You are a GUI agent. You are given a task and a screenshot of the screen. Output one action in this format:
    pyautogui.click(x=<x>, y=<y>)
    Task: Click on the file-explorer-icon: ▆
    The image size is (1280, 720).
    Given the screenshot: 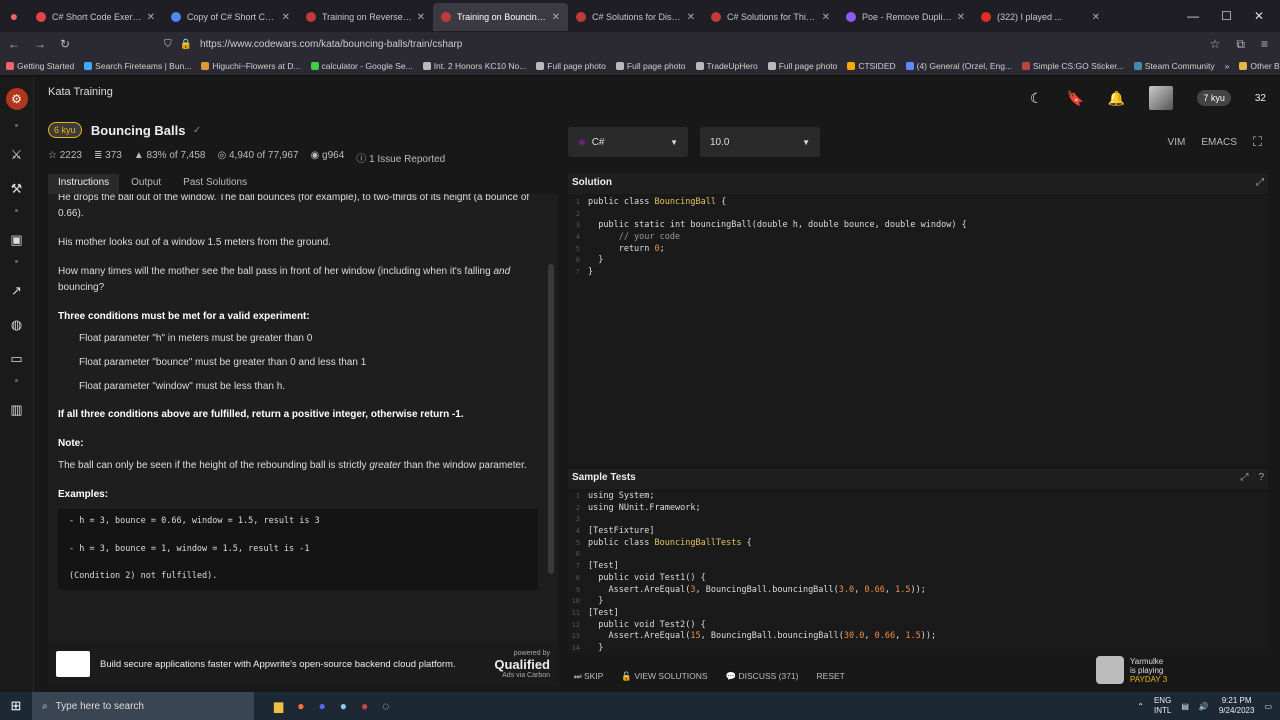 What is the action you would take?
    pyautogui.click(x=278, y=706)
    